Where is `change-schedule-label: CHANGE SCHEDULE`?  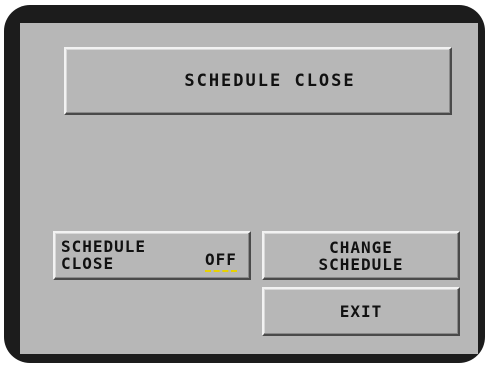 change-schedule-label: CHANGE SCHEDULE is located at coordinates (361, 255).